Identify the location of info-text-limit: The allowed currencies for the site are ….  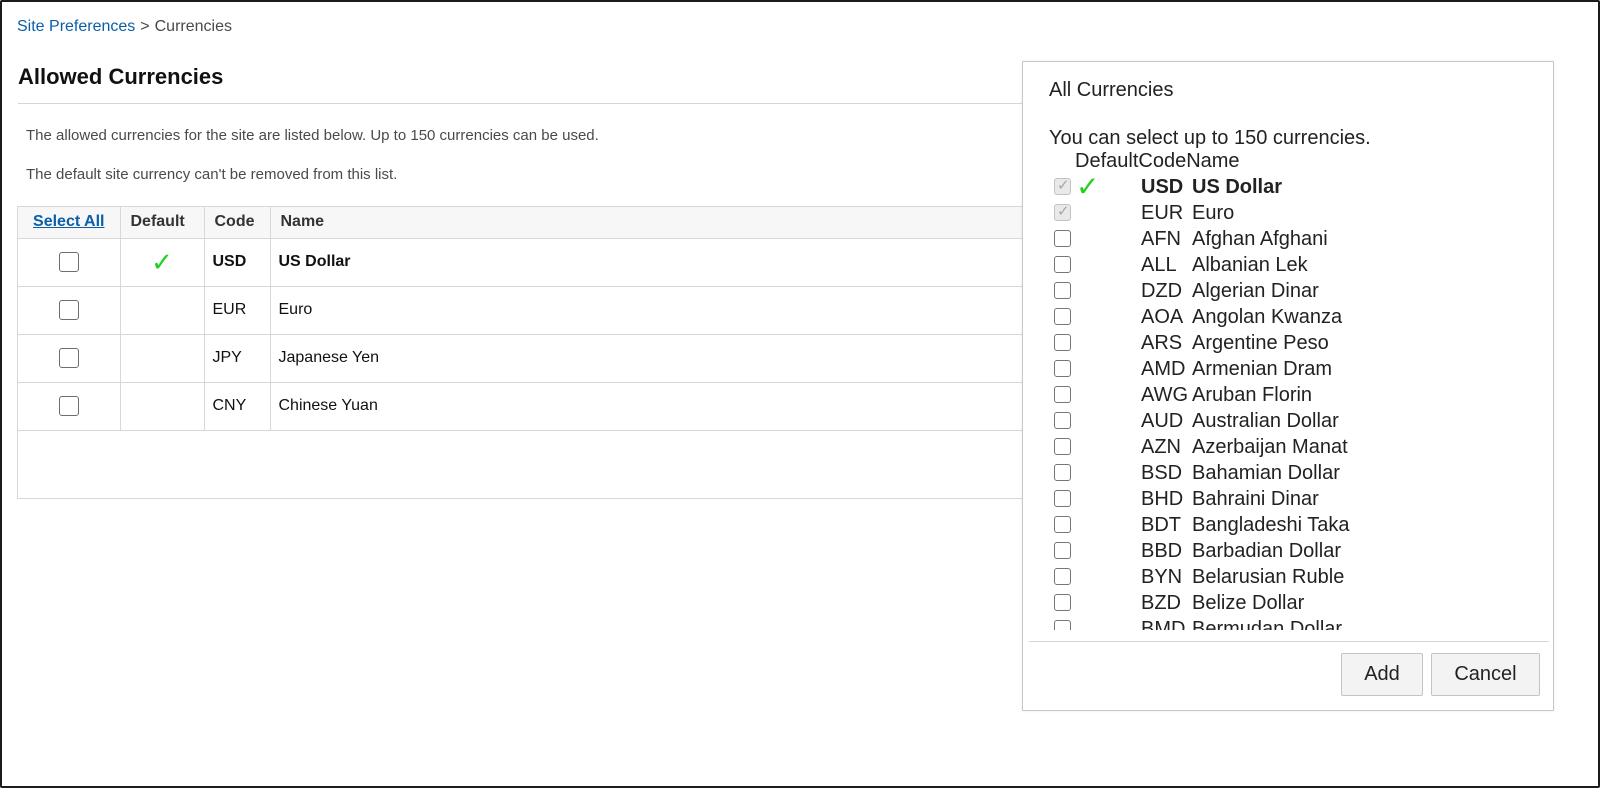
(312, 135).